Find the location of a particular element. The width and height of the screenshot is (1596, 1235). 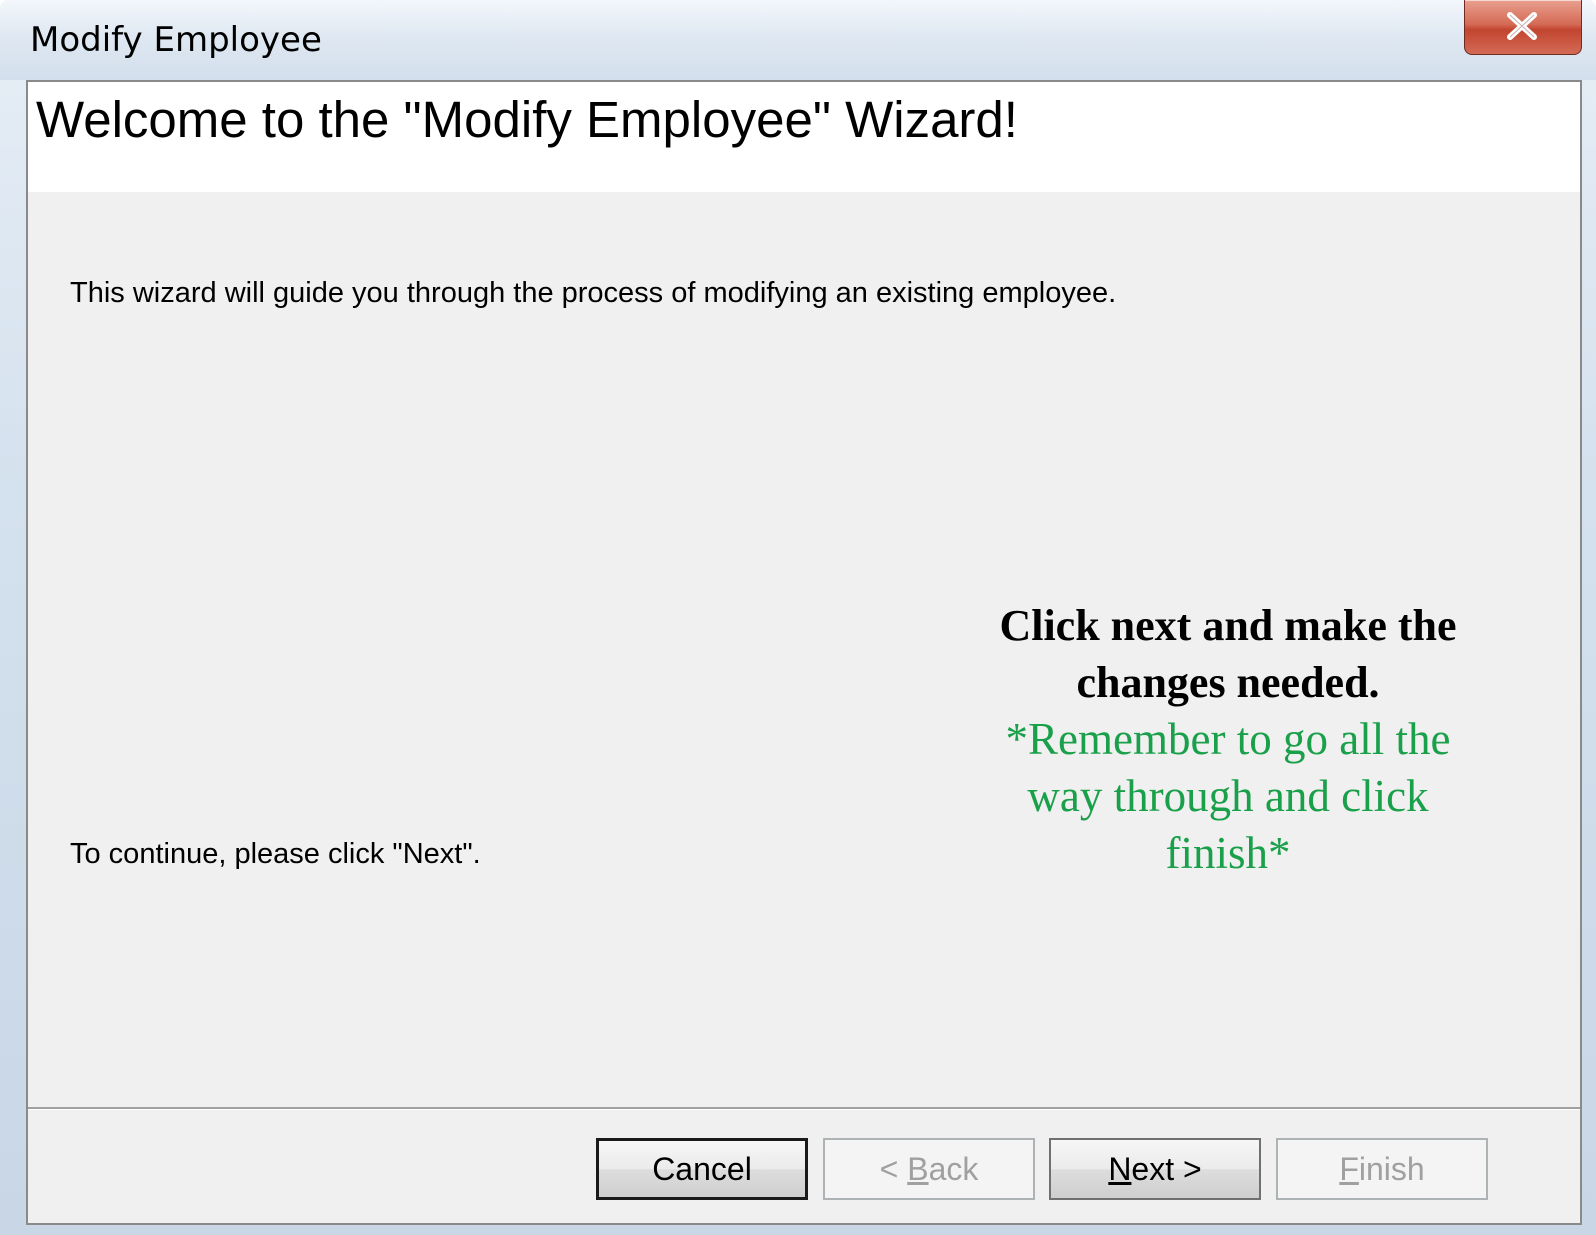

wizard-heading: Welcome to the "Modify Employee" Wizard! is located at coordinates (527, 119).